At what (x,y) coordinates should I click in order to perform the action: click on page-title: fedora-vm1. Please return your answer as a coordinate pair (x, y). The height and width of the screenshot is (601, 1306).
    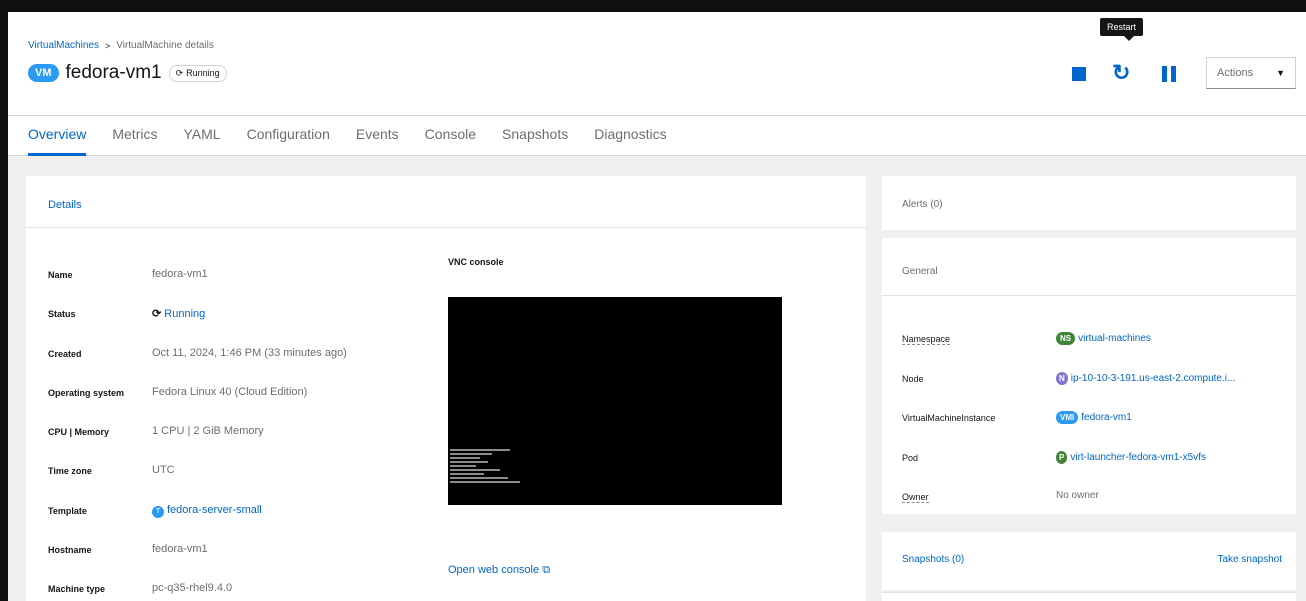
    Looking at the image, I should click on (113, 72).